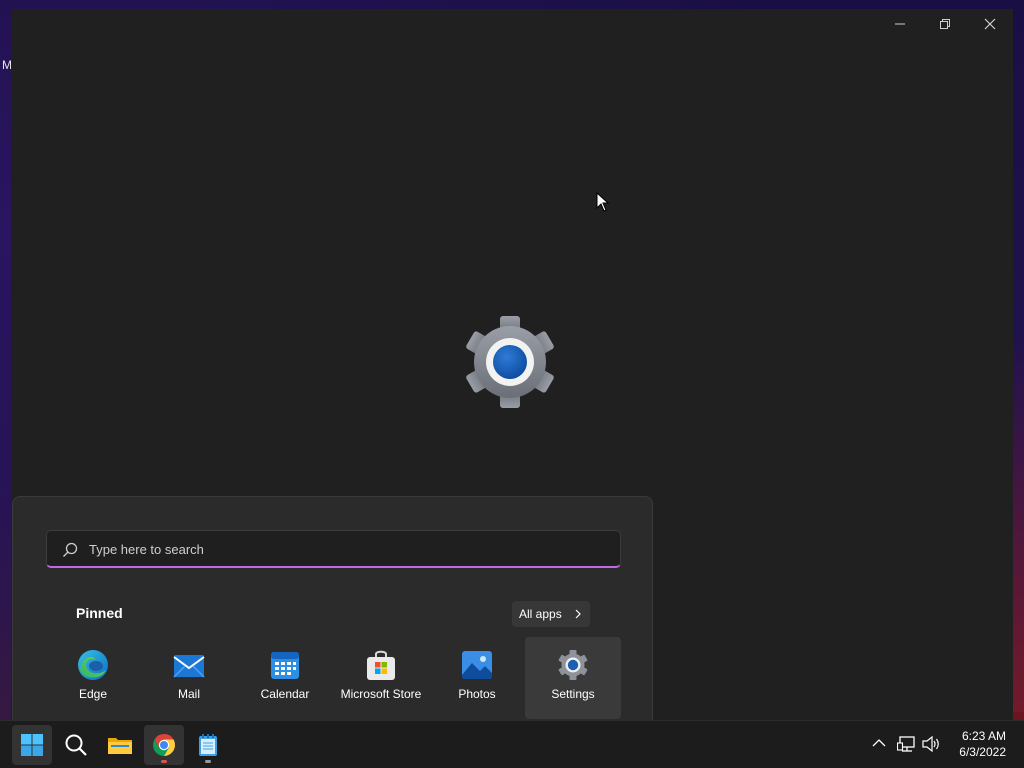 Image resolution: width=1024 pixels, height=768 pixels. I want to click on minimize-icon, so click(900, 24).